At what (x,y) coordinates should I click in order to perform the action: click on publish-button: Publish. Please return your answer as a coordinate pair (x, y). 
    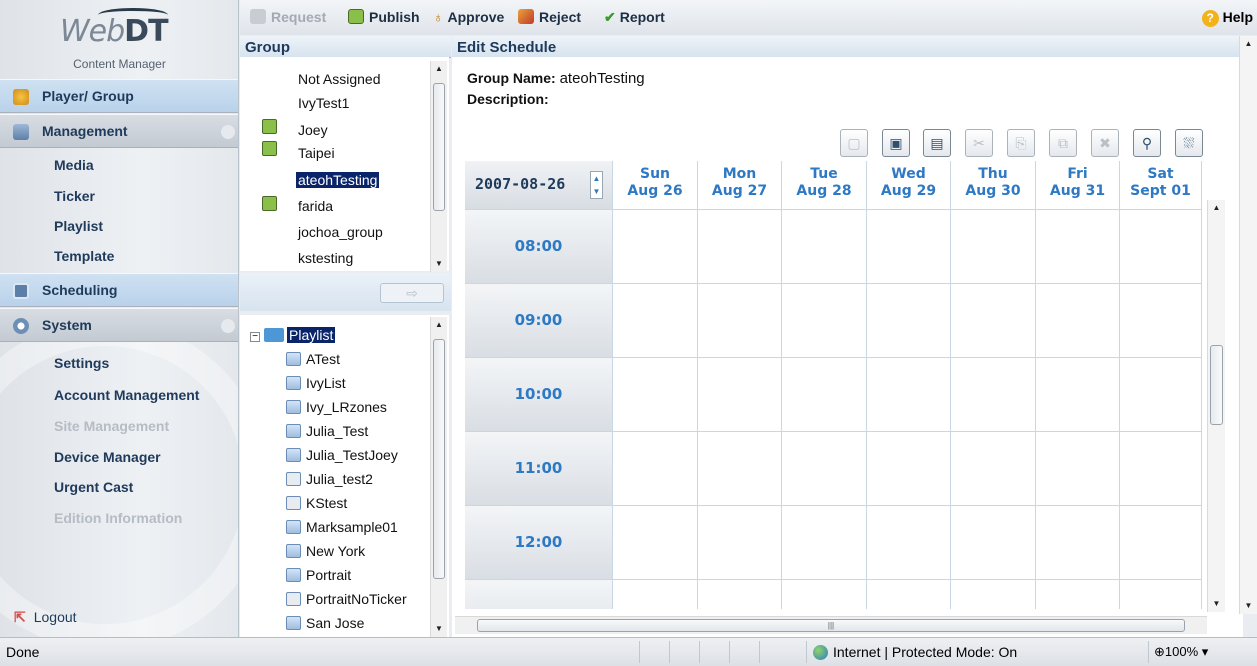
    Looking at the image, I should click on (384, 17).